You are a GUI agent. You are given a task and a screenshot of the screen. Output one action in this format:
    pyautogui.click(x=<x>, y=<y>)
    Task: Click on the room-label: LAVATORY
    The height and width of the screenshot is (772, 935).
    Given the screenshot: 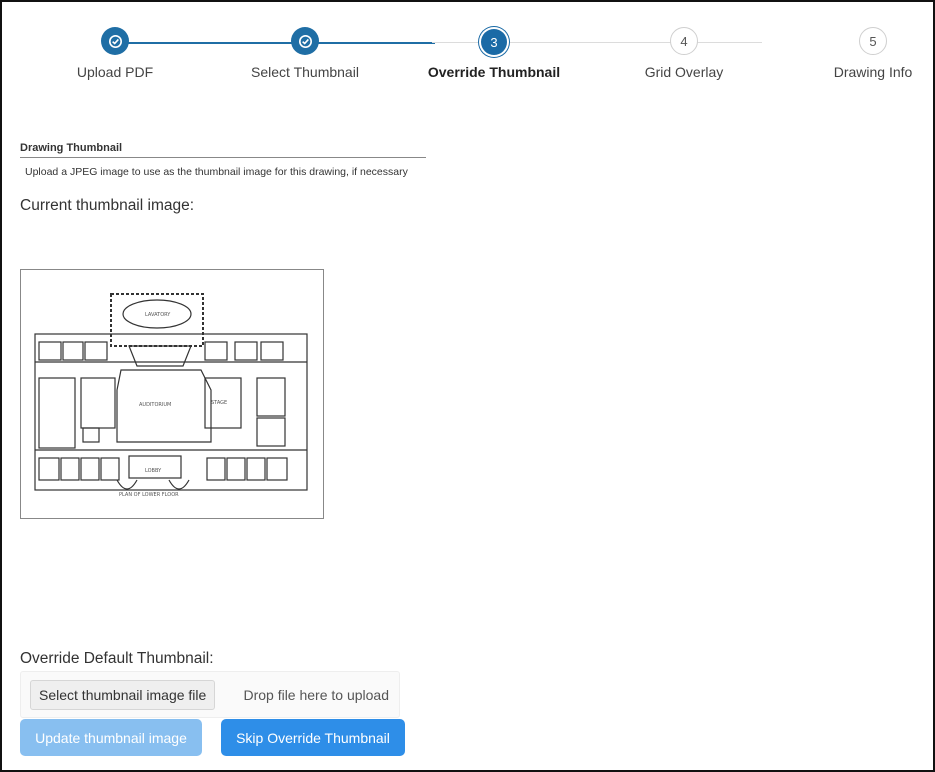 What is the action you would take?
    pyautogui.click(x=158, y=315)
    